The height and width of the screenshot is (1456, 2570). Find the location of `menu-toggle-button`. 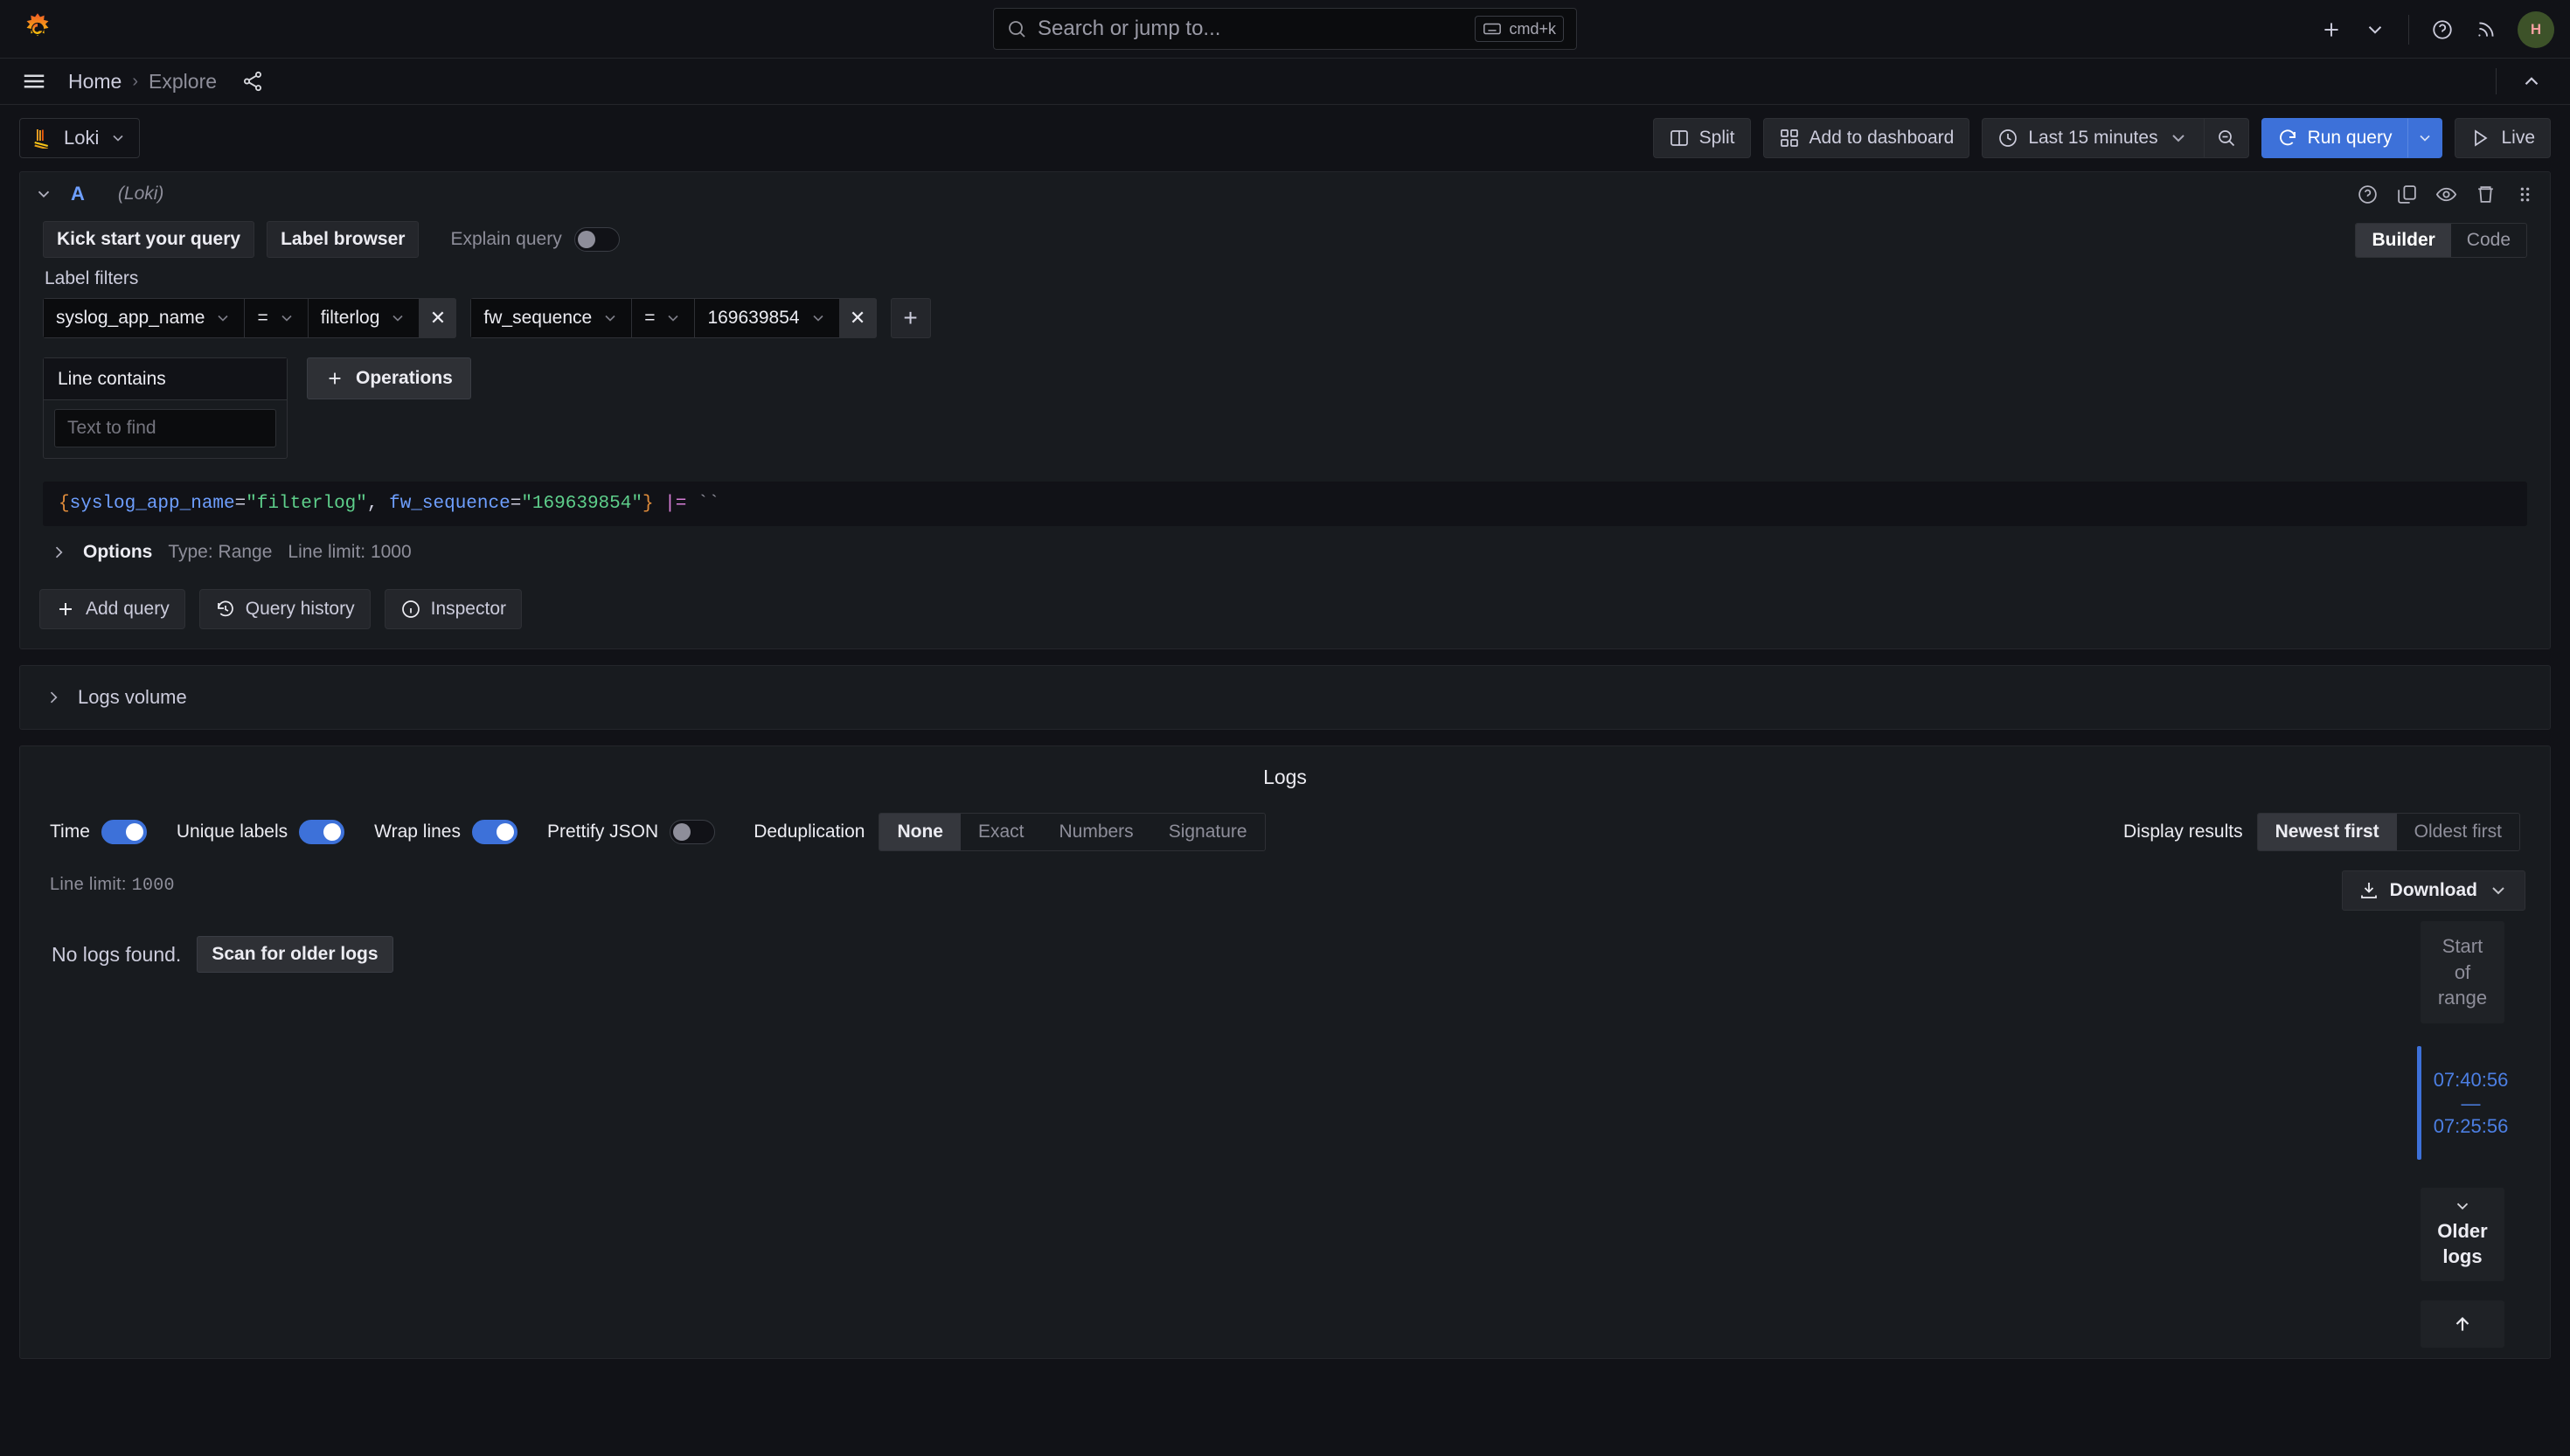

menu-toggle-button is located at coordinates (34, 81).